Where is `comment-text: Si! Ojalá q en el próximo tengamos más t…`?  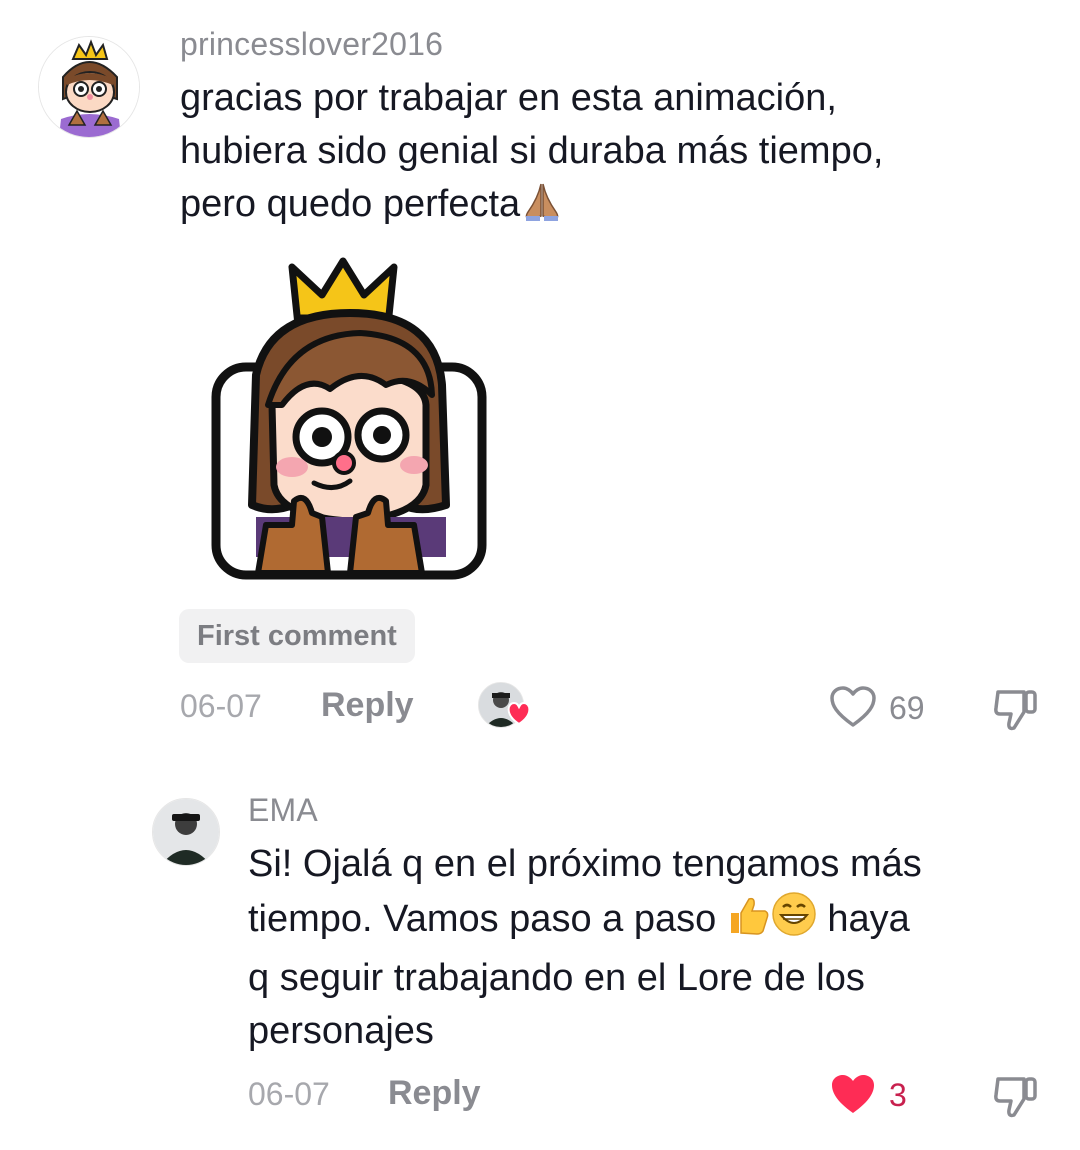
comment-text: Si! Ojalá q en el próximo tengamos más t… is located at coordinates (658, 948).